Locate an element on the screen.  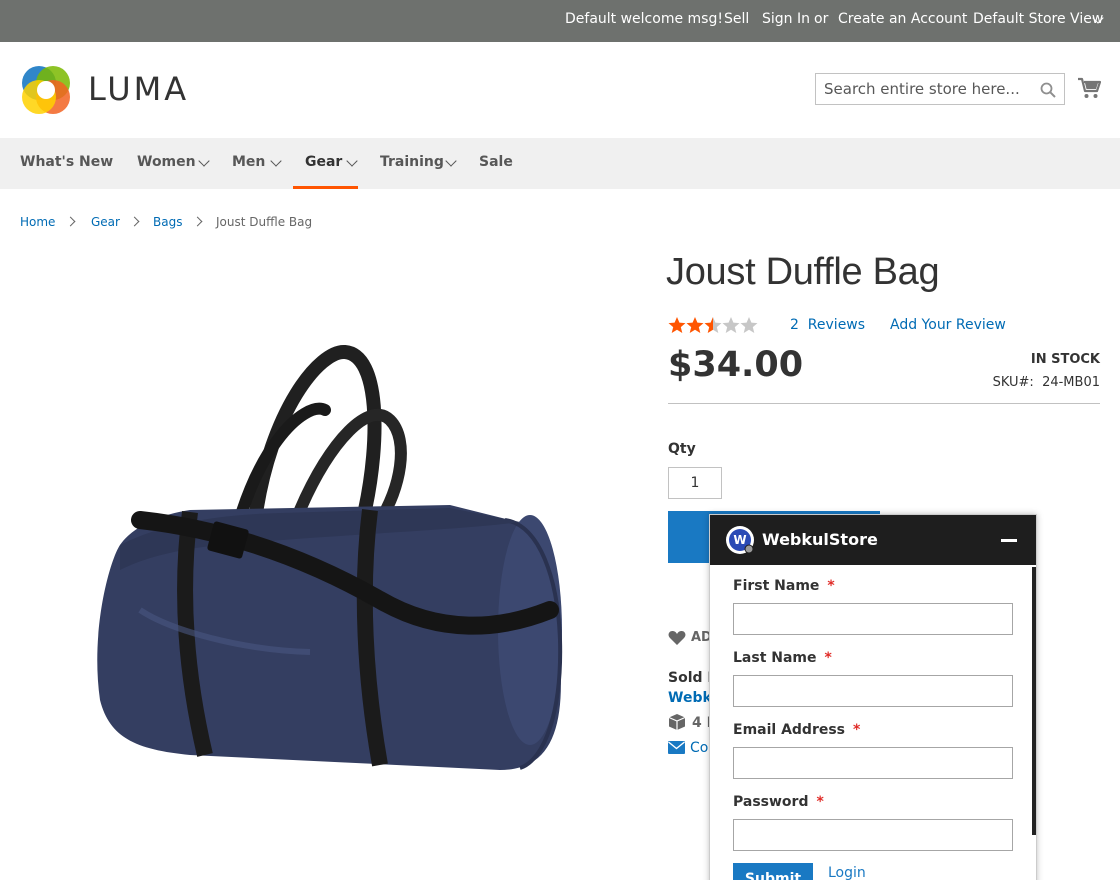
reviews-link: 2 Reviews is located at coordinates (827, 325).